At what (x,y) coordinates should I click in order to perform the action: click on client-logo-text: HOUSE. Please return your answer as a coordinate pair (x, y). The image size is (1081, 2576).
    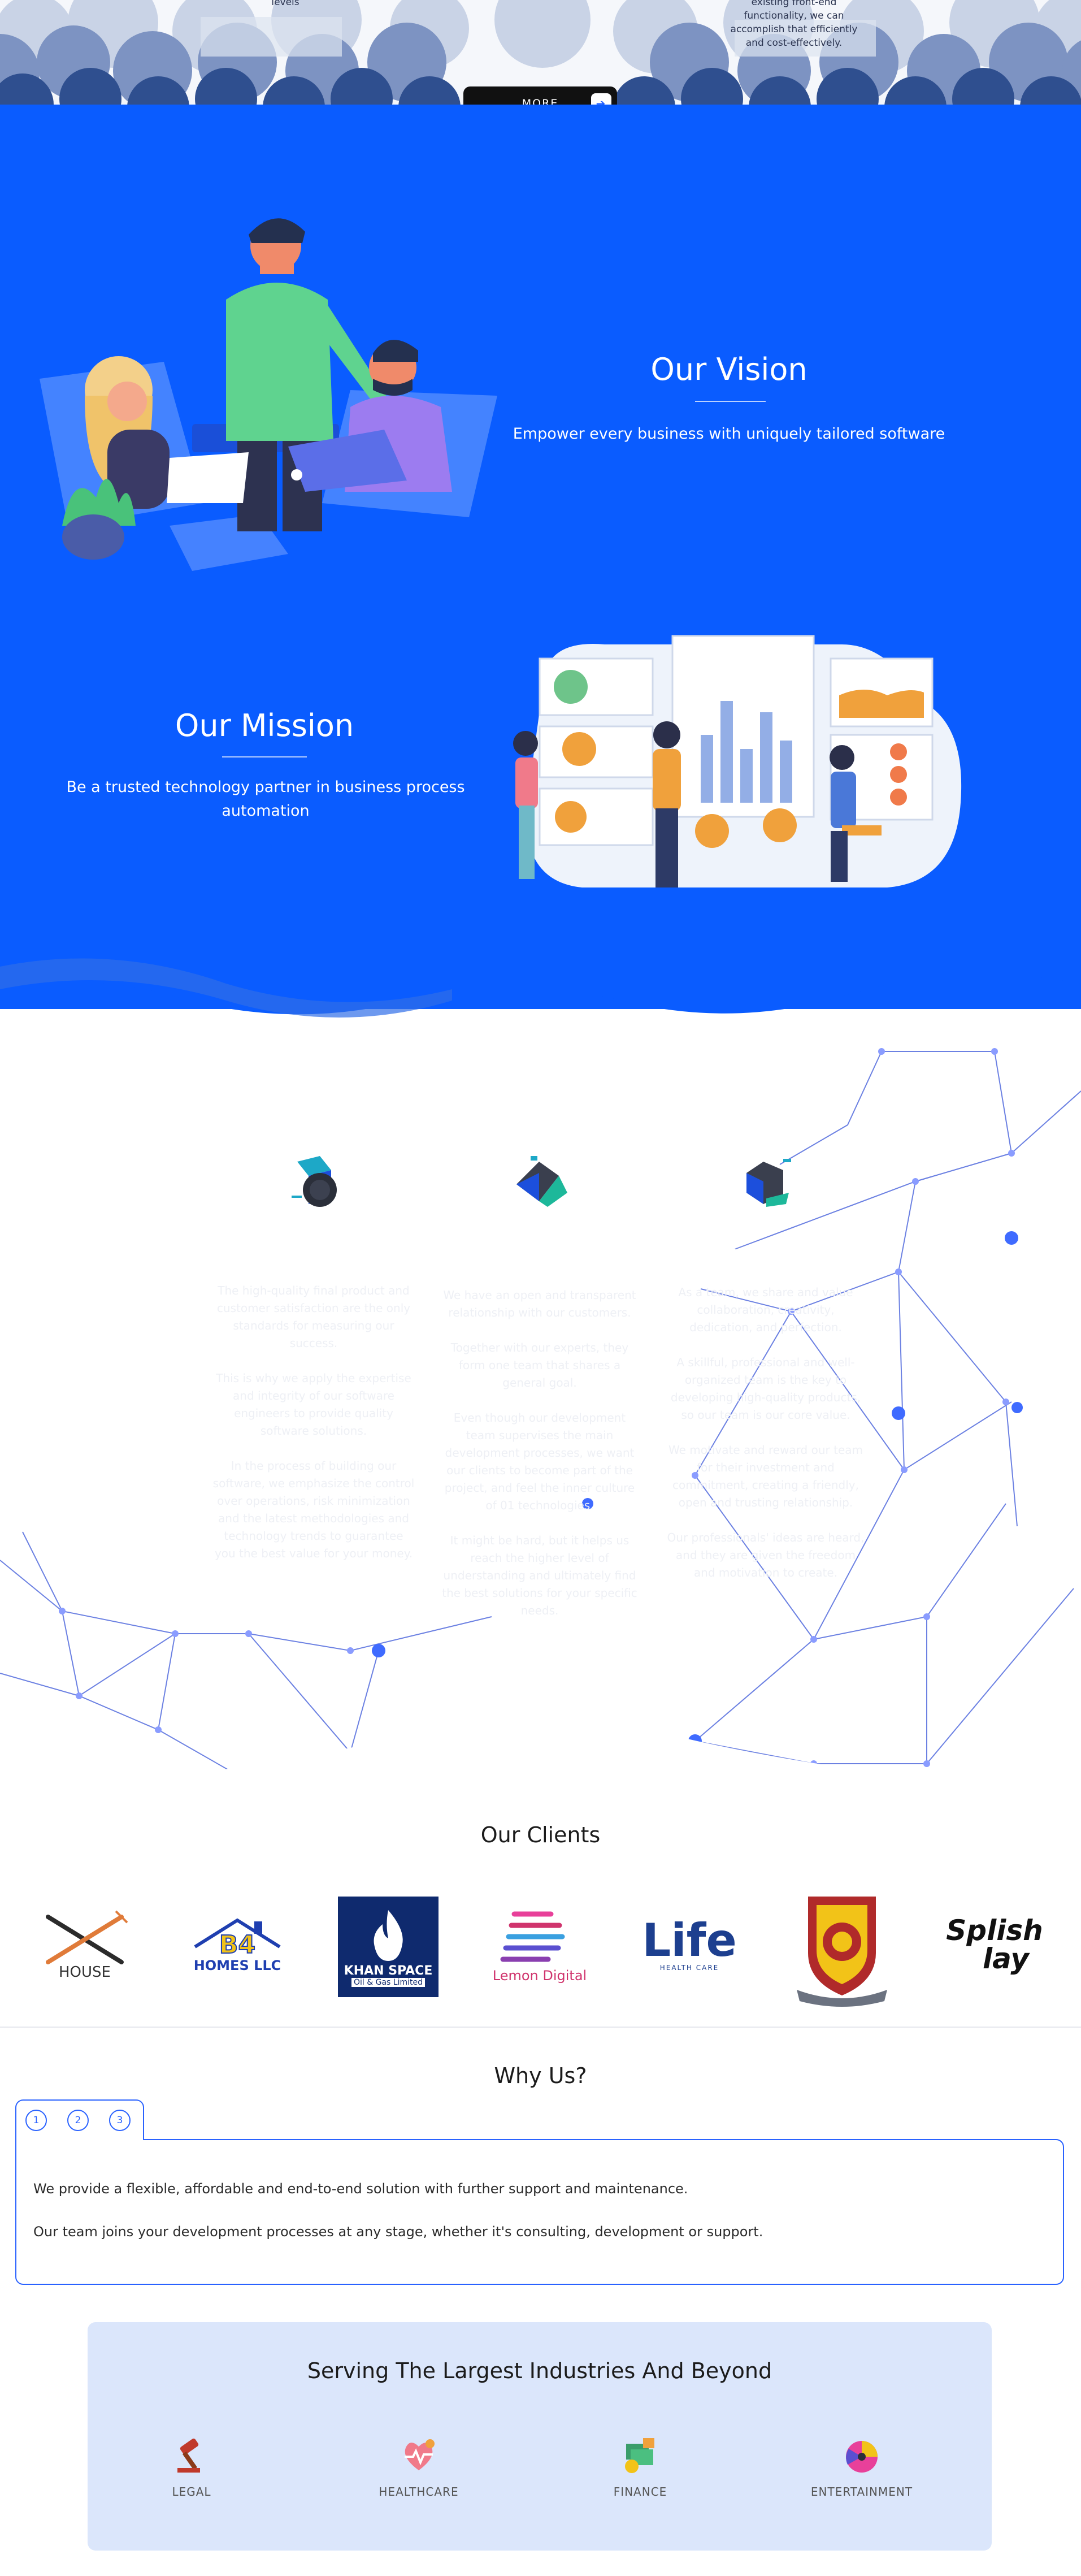
    Looking at the image, I should click on (85, 1972).